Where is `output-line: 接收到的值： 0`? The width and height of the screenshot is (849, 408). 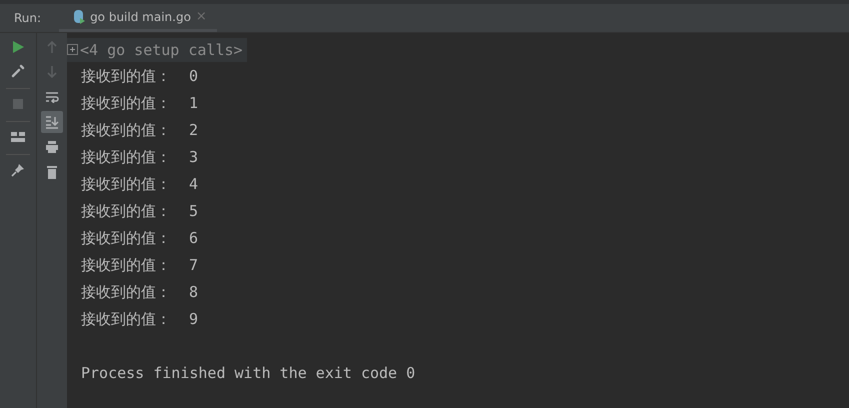
output-line: 接收到的值： 0 is located at coordinates (140, 76).